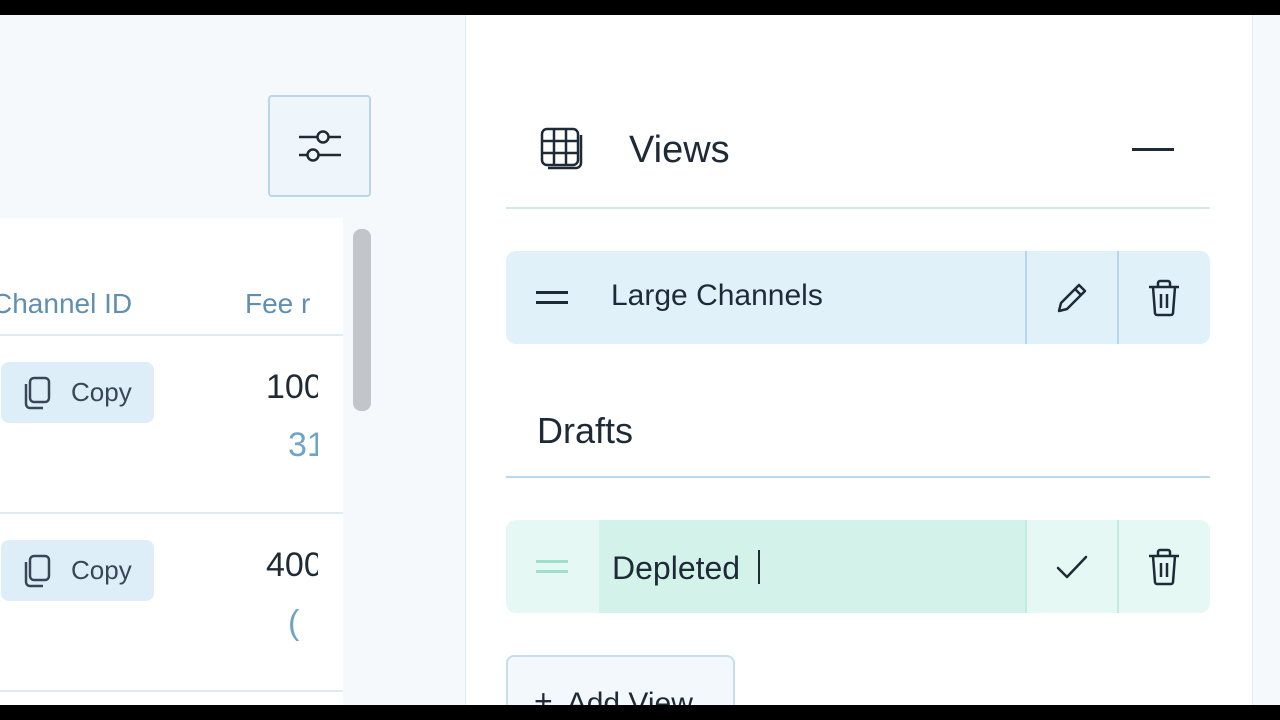 This screenshot has width=1280, height=720. I want to click on views-header: Views, so click(858, 160).